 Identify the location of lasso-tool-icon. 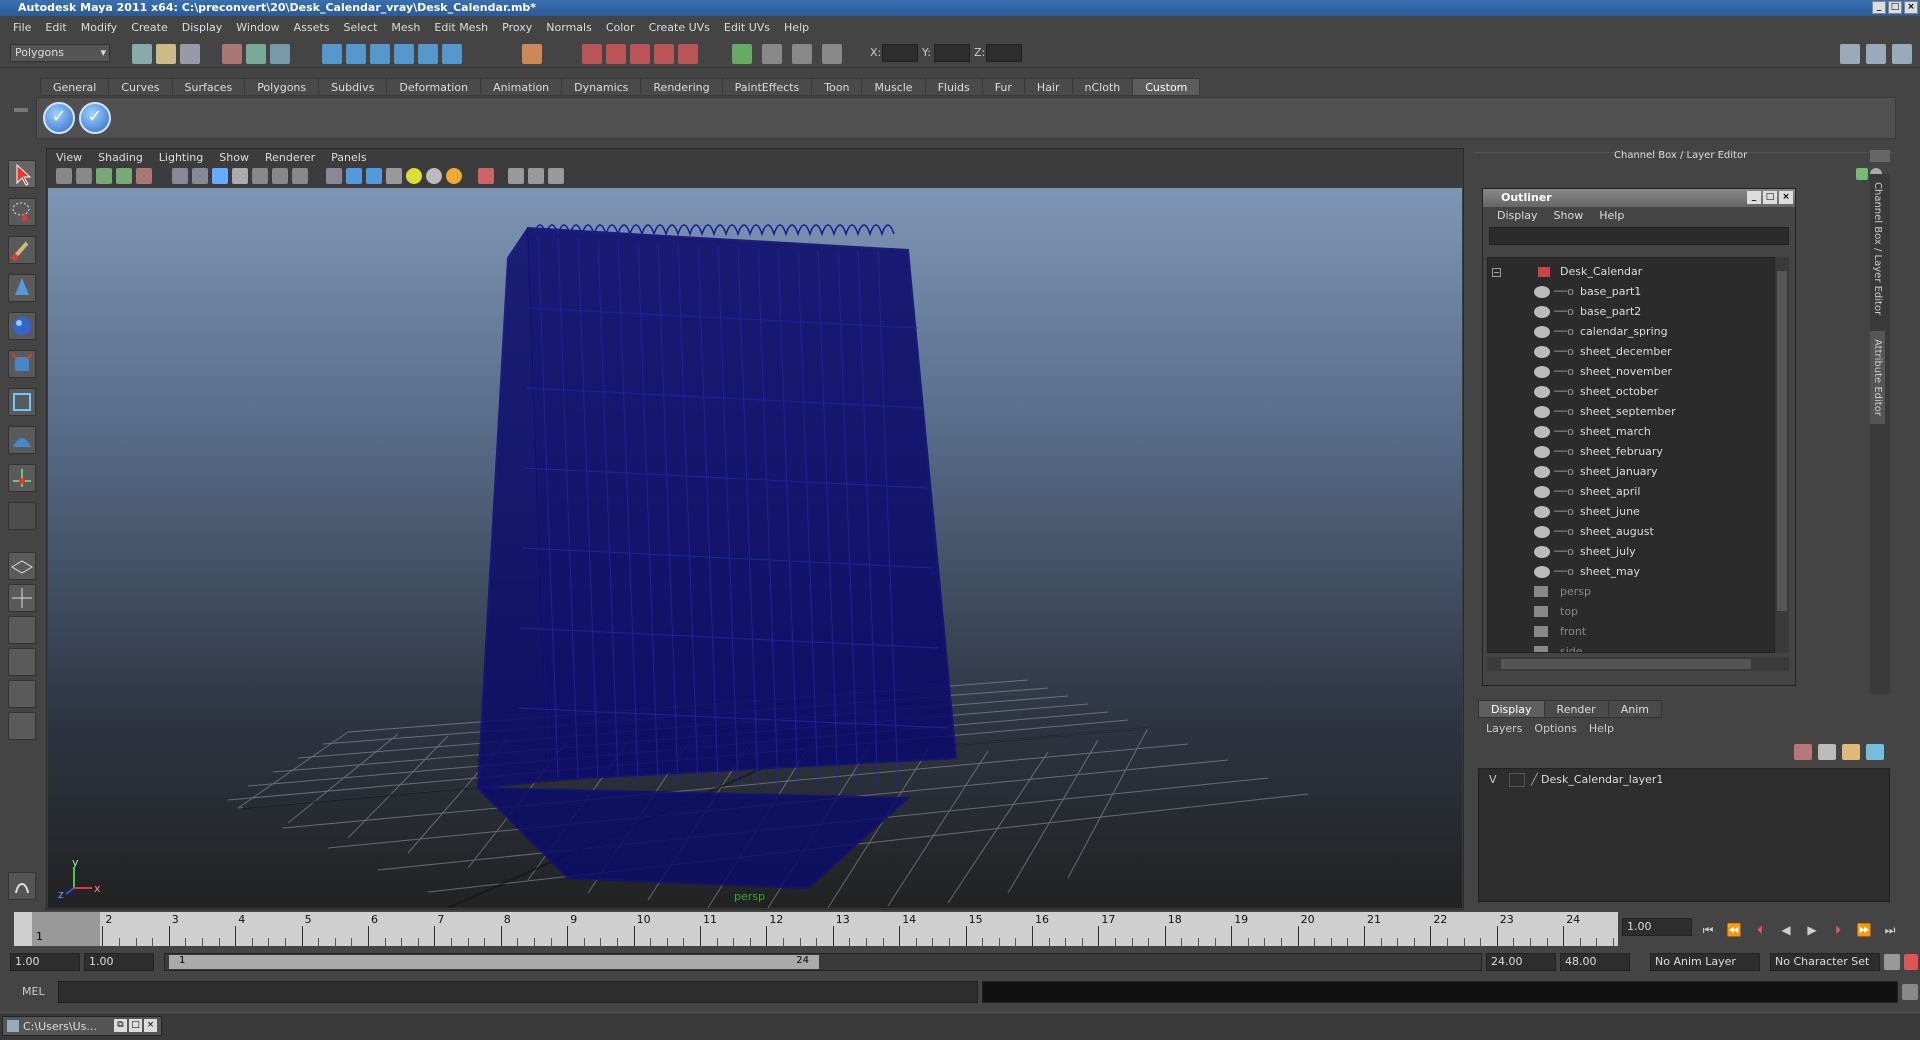
(22, 212).